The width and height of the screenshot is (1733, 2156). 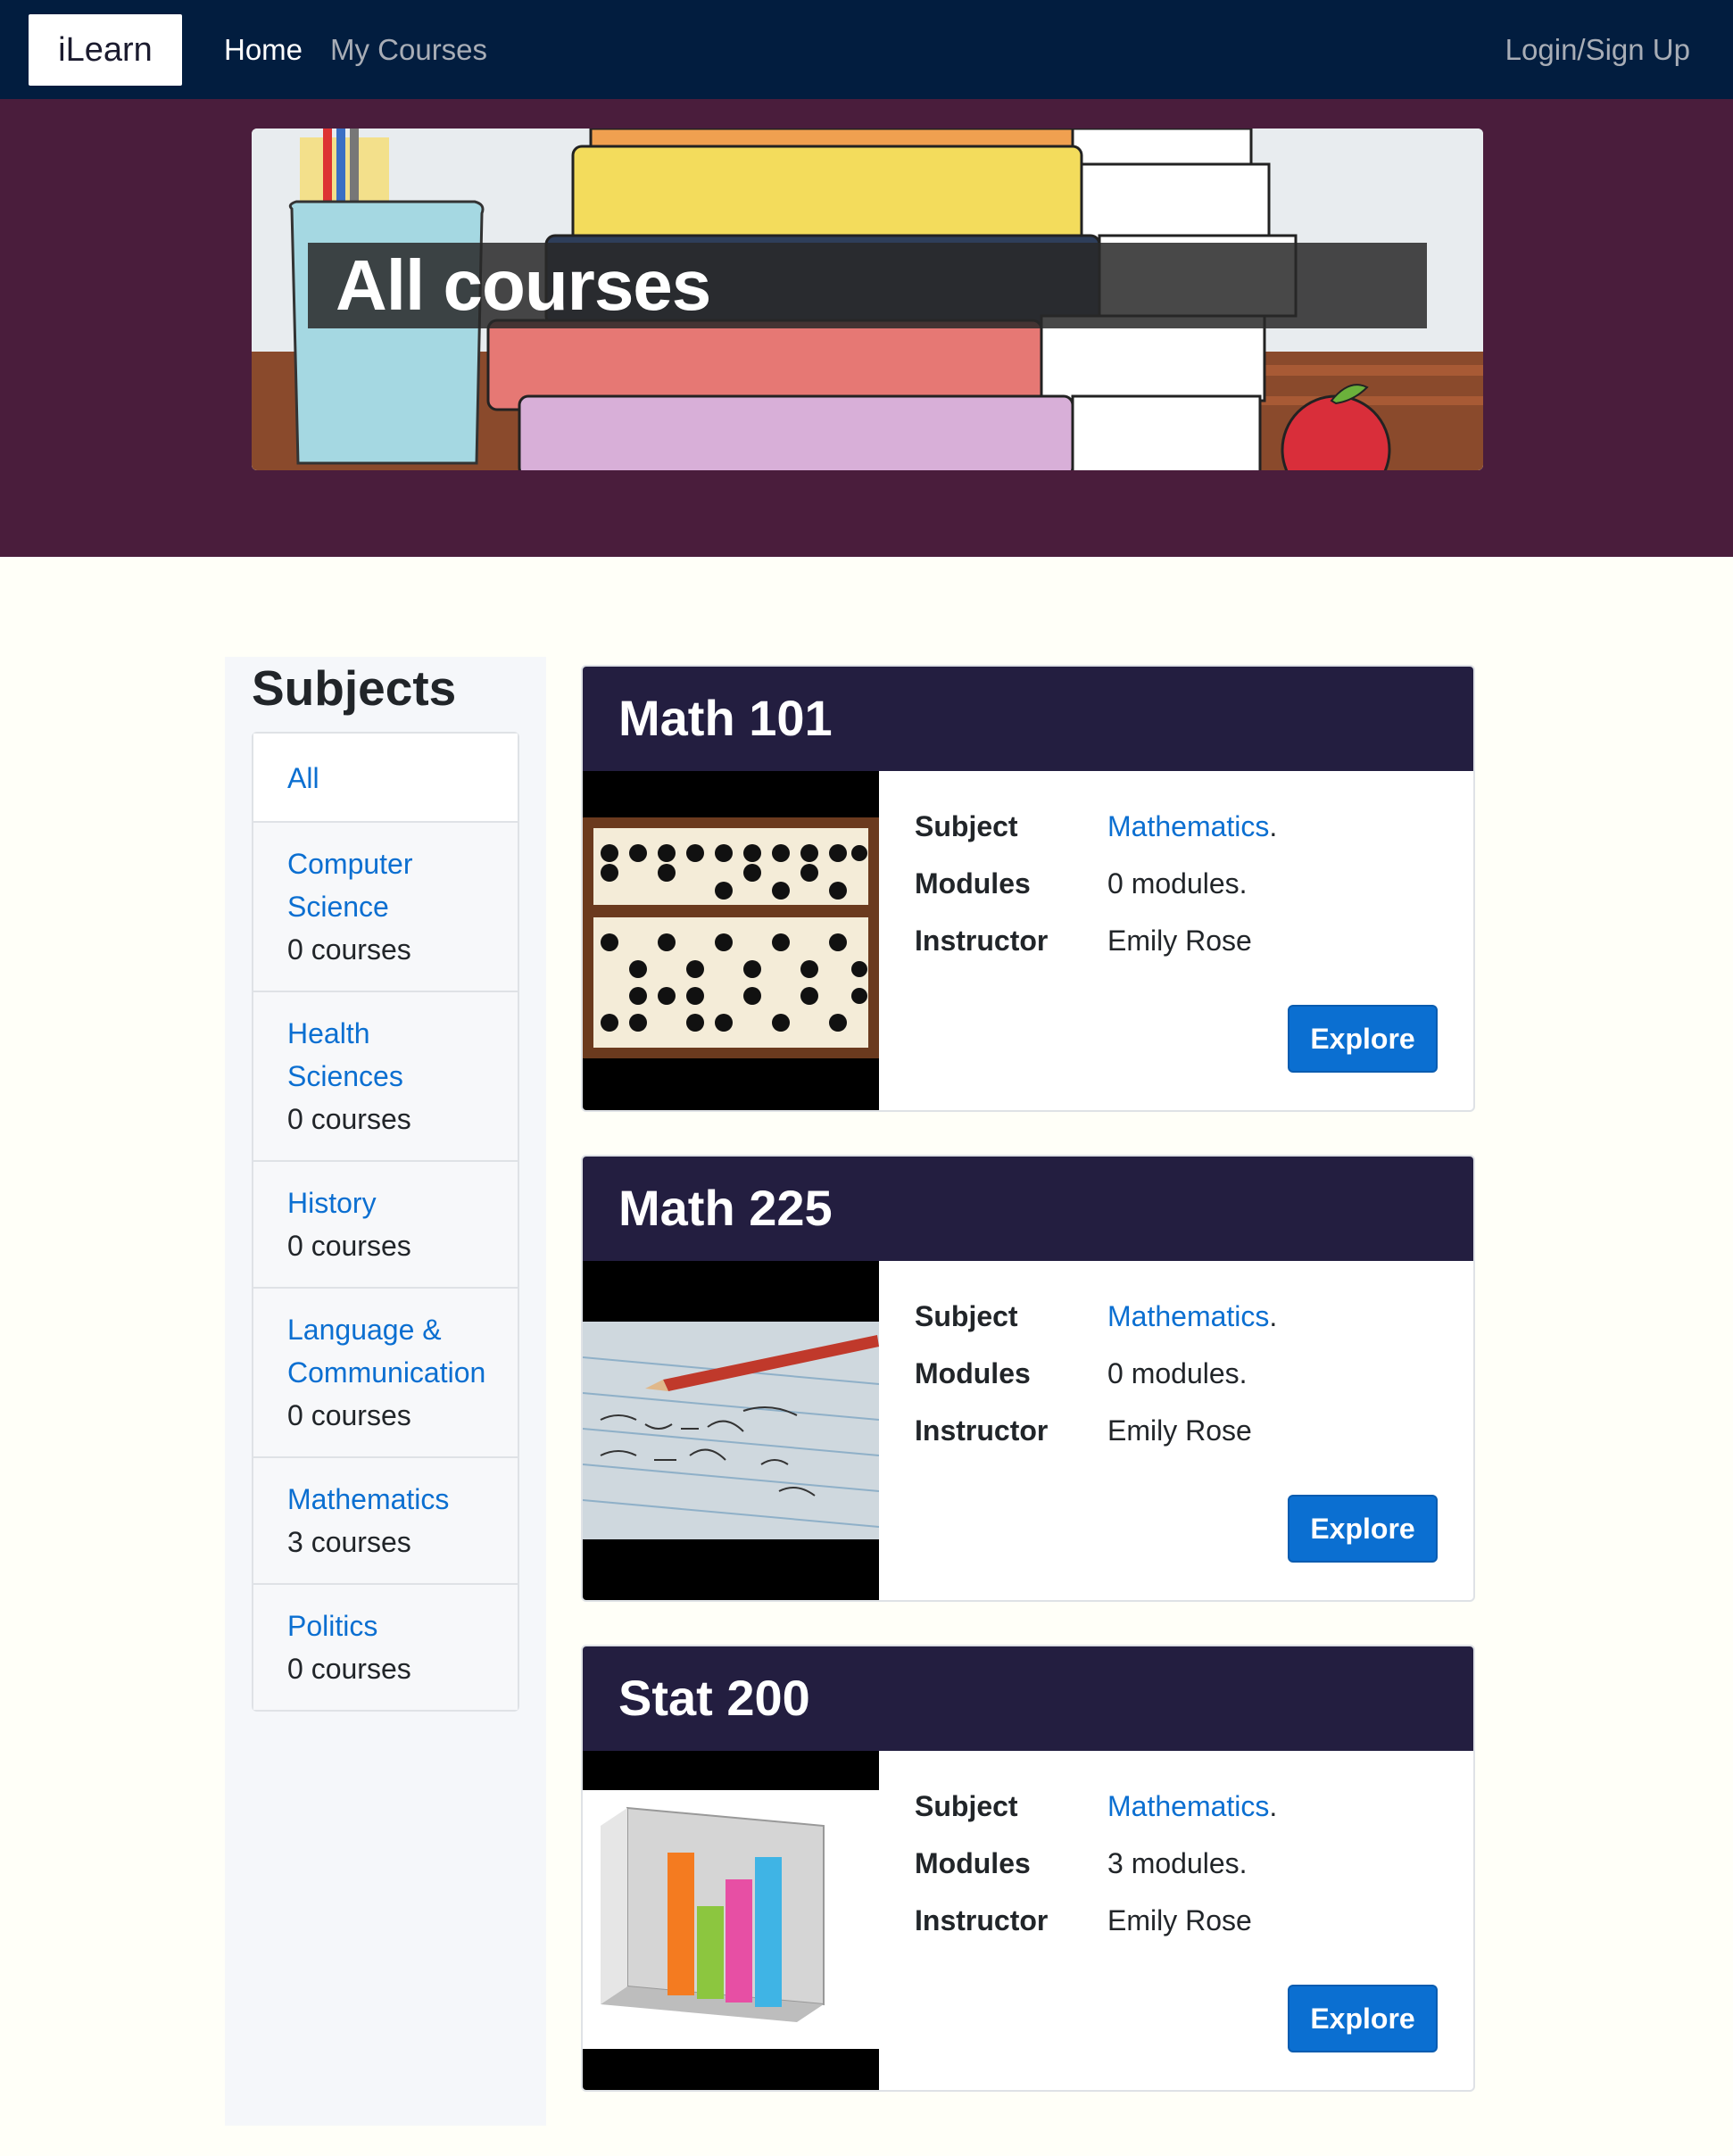 I want to click on hero-title-overlay: All courses, so click(x=868, y=285).